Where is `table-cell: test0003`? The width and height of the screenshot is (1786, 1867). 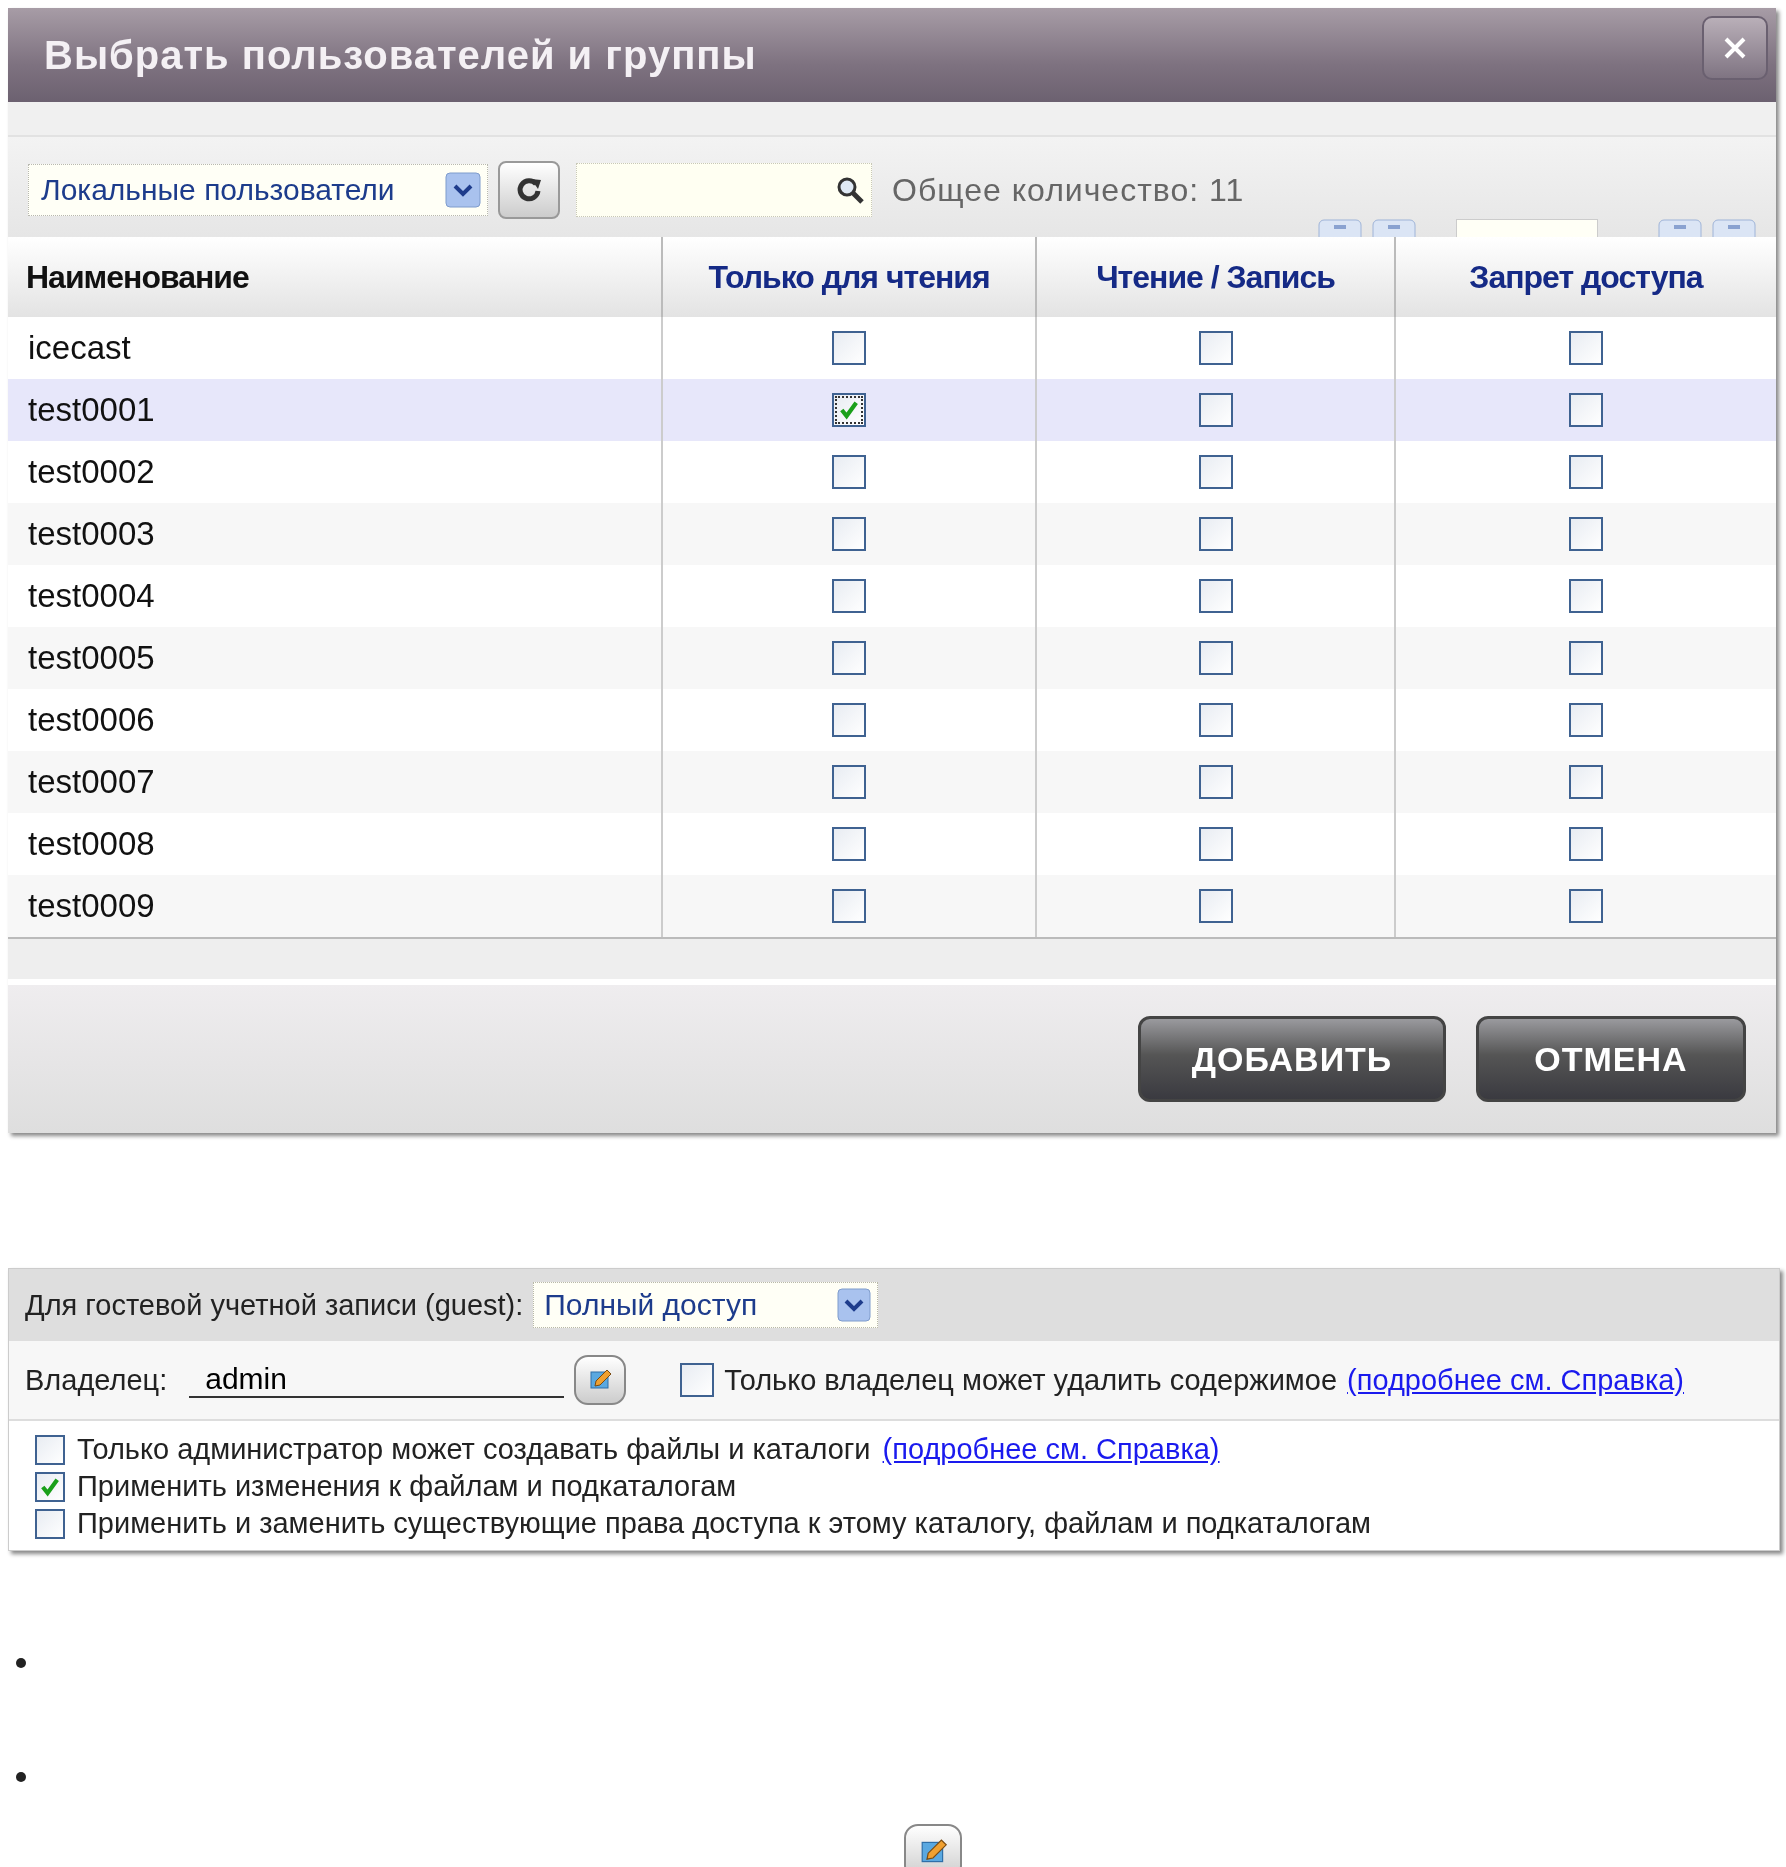
table-cell: test0003 is located at coordinates (335, 534).